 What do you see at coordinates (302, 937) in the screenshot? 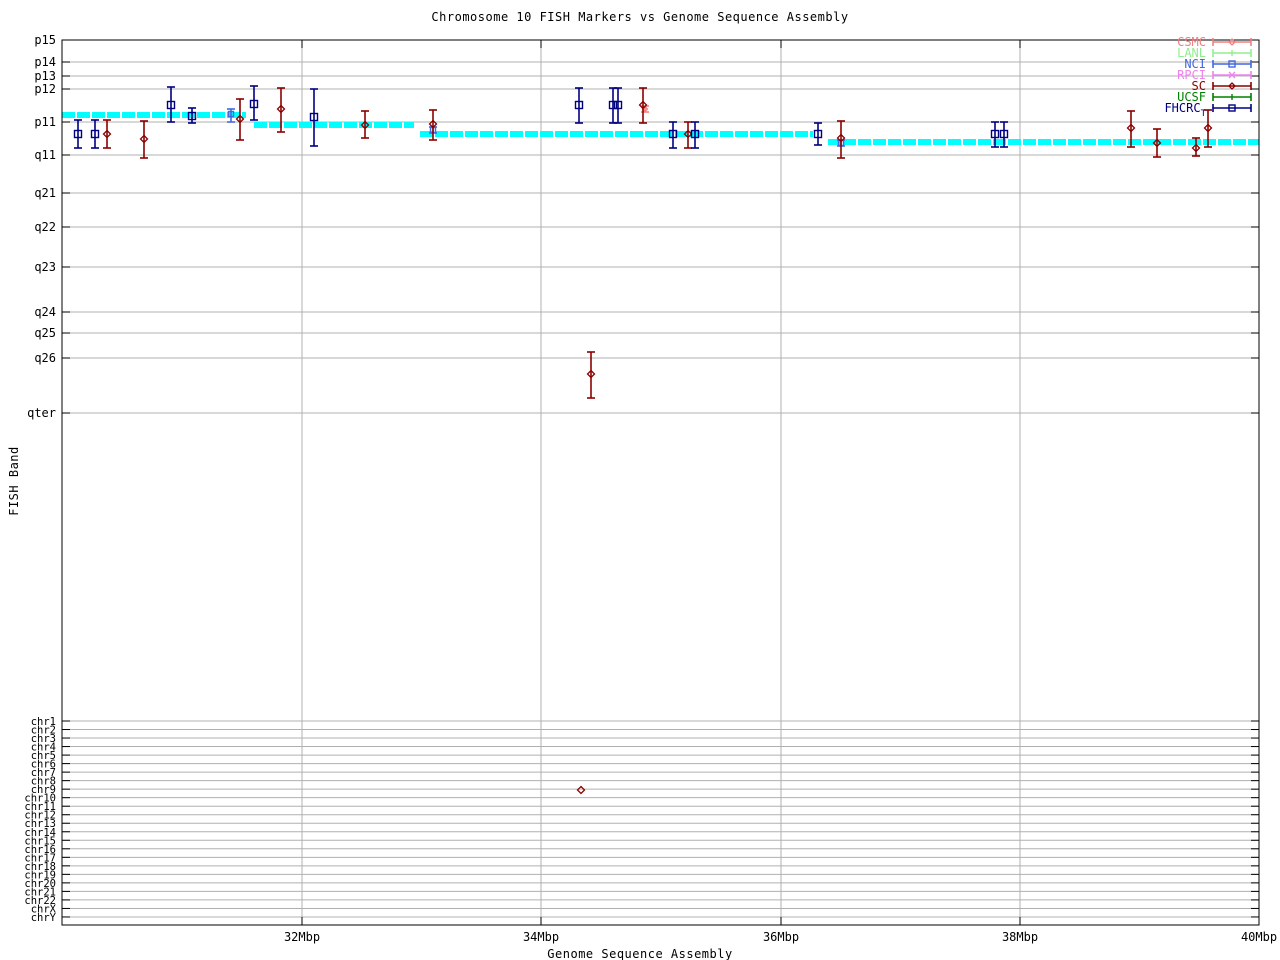
I see `x-tick-label: 32Mbp` at bounding box center [302, 937].